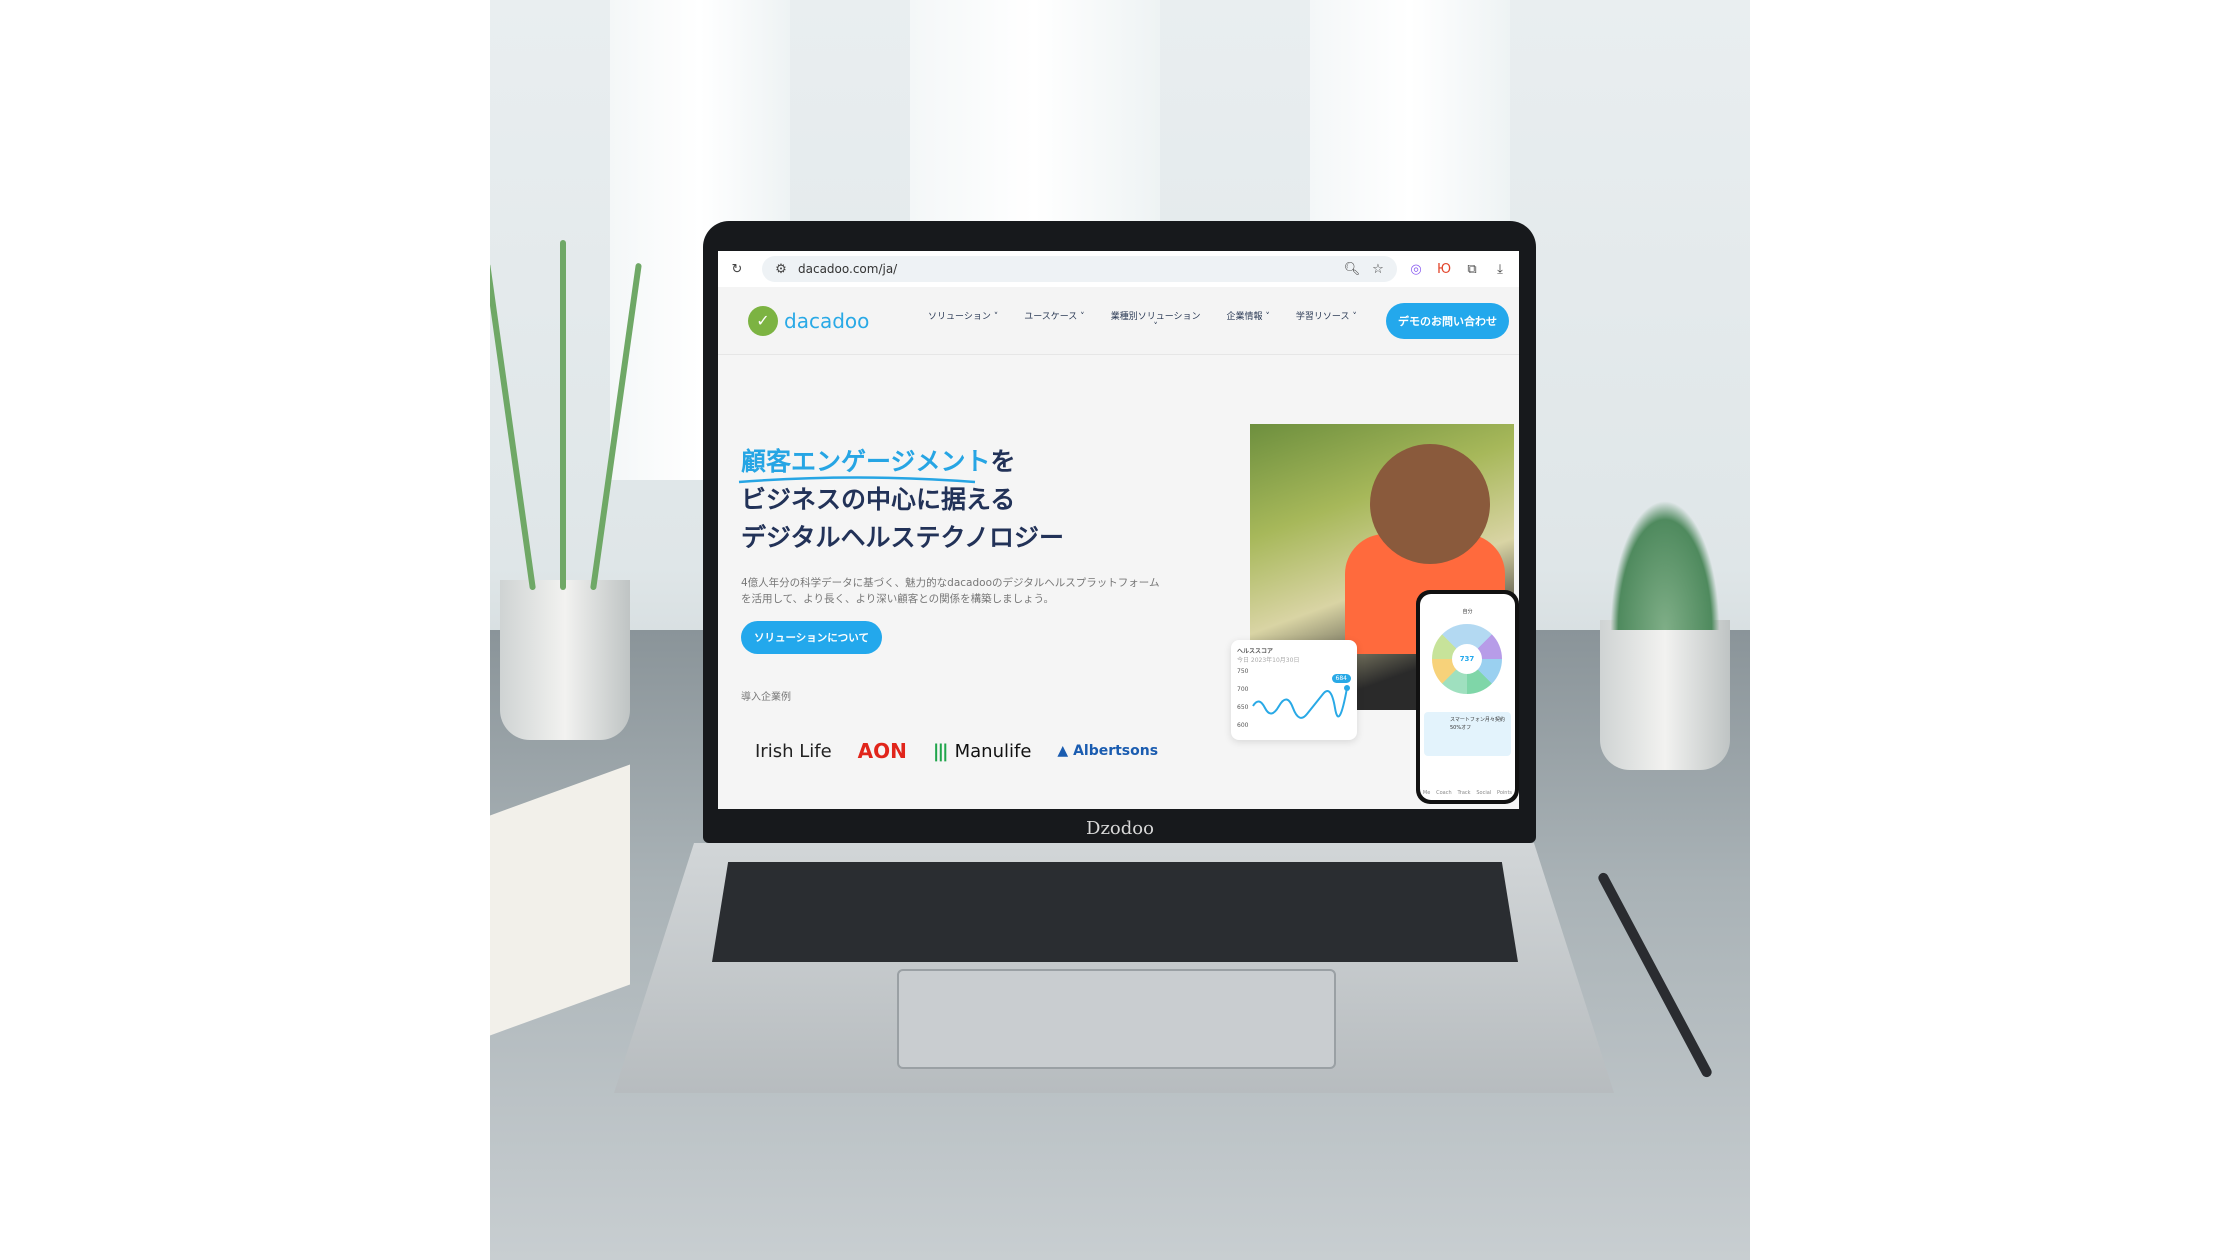  I want to click on nav-label: ユースケース, so click(1051, 317).